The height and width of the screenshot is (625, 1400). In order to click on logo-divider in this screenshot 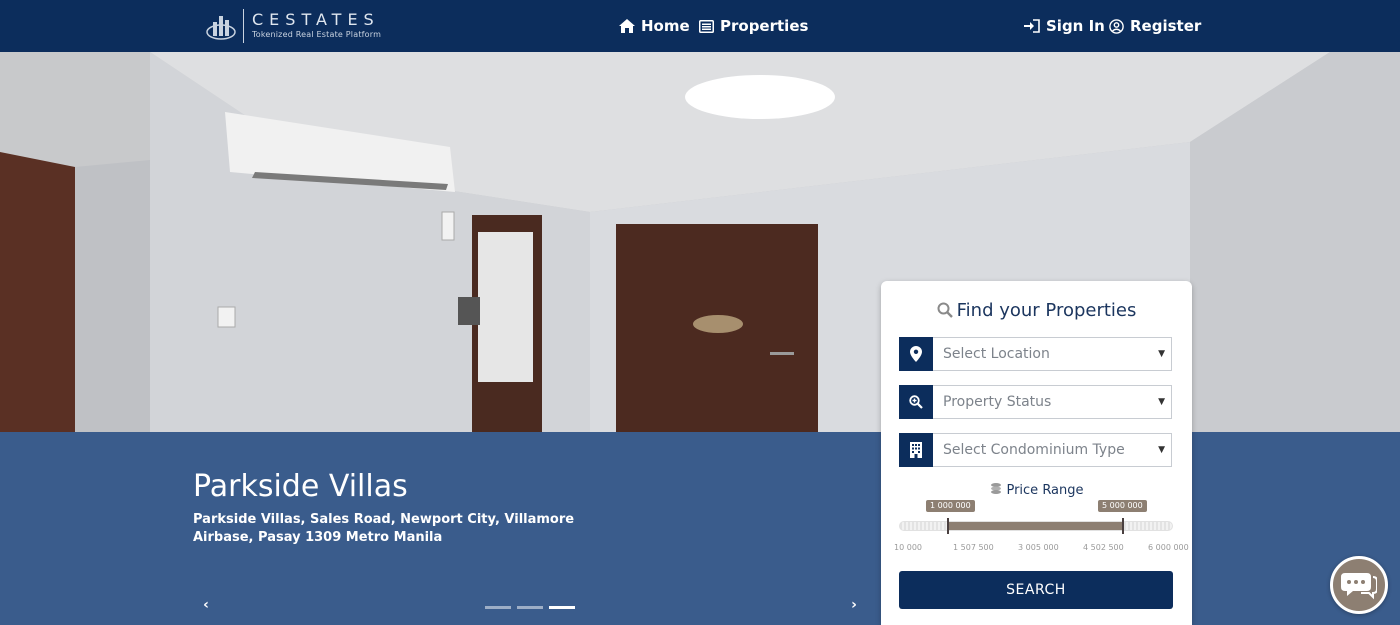, I will do `click(243, 26)`.